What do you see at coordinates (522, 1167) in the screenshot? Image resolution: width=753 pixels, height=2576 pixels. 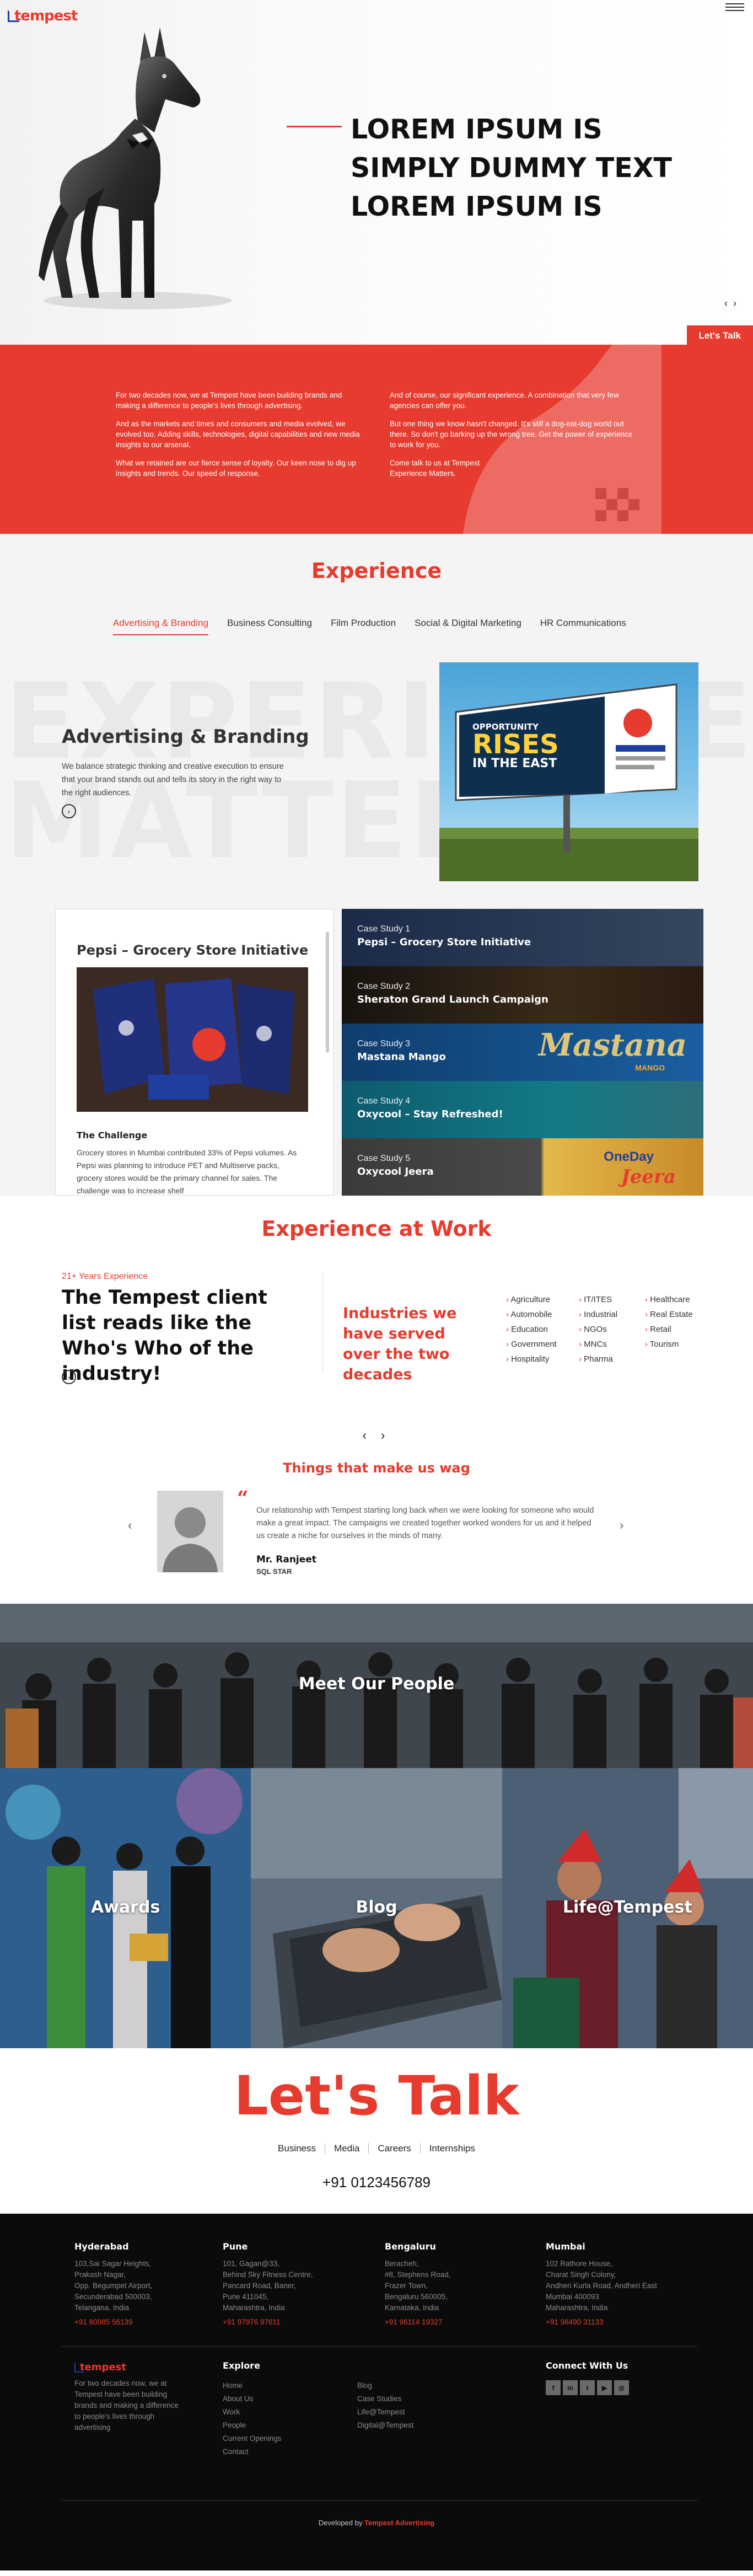 I see `case-study-item: OneDay Jeera Case Study 5 Oxycool Jeera` at bounding box center [522, 1167].